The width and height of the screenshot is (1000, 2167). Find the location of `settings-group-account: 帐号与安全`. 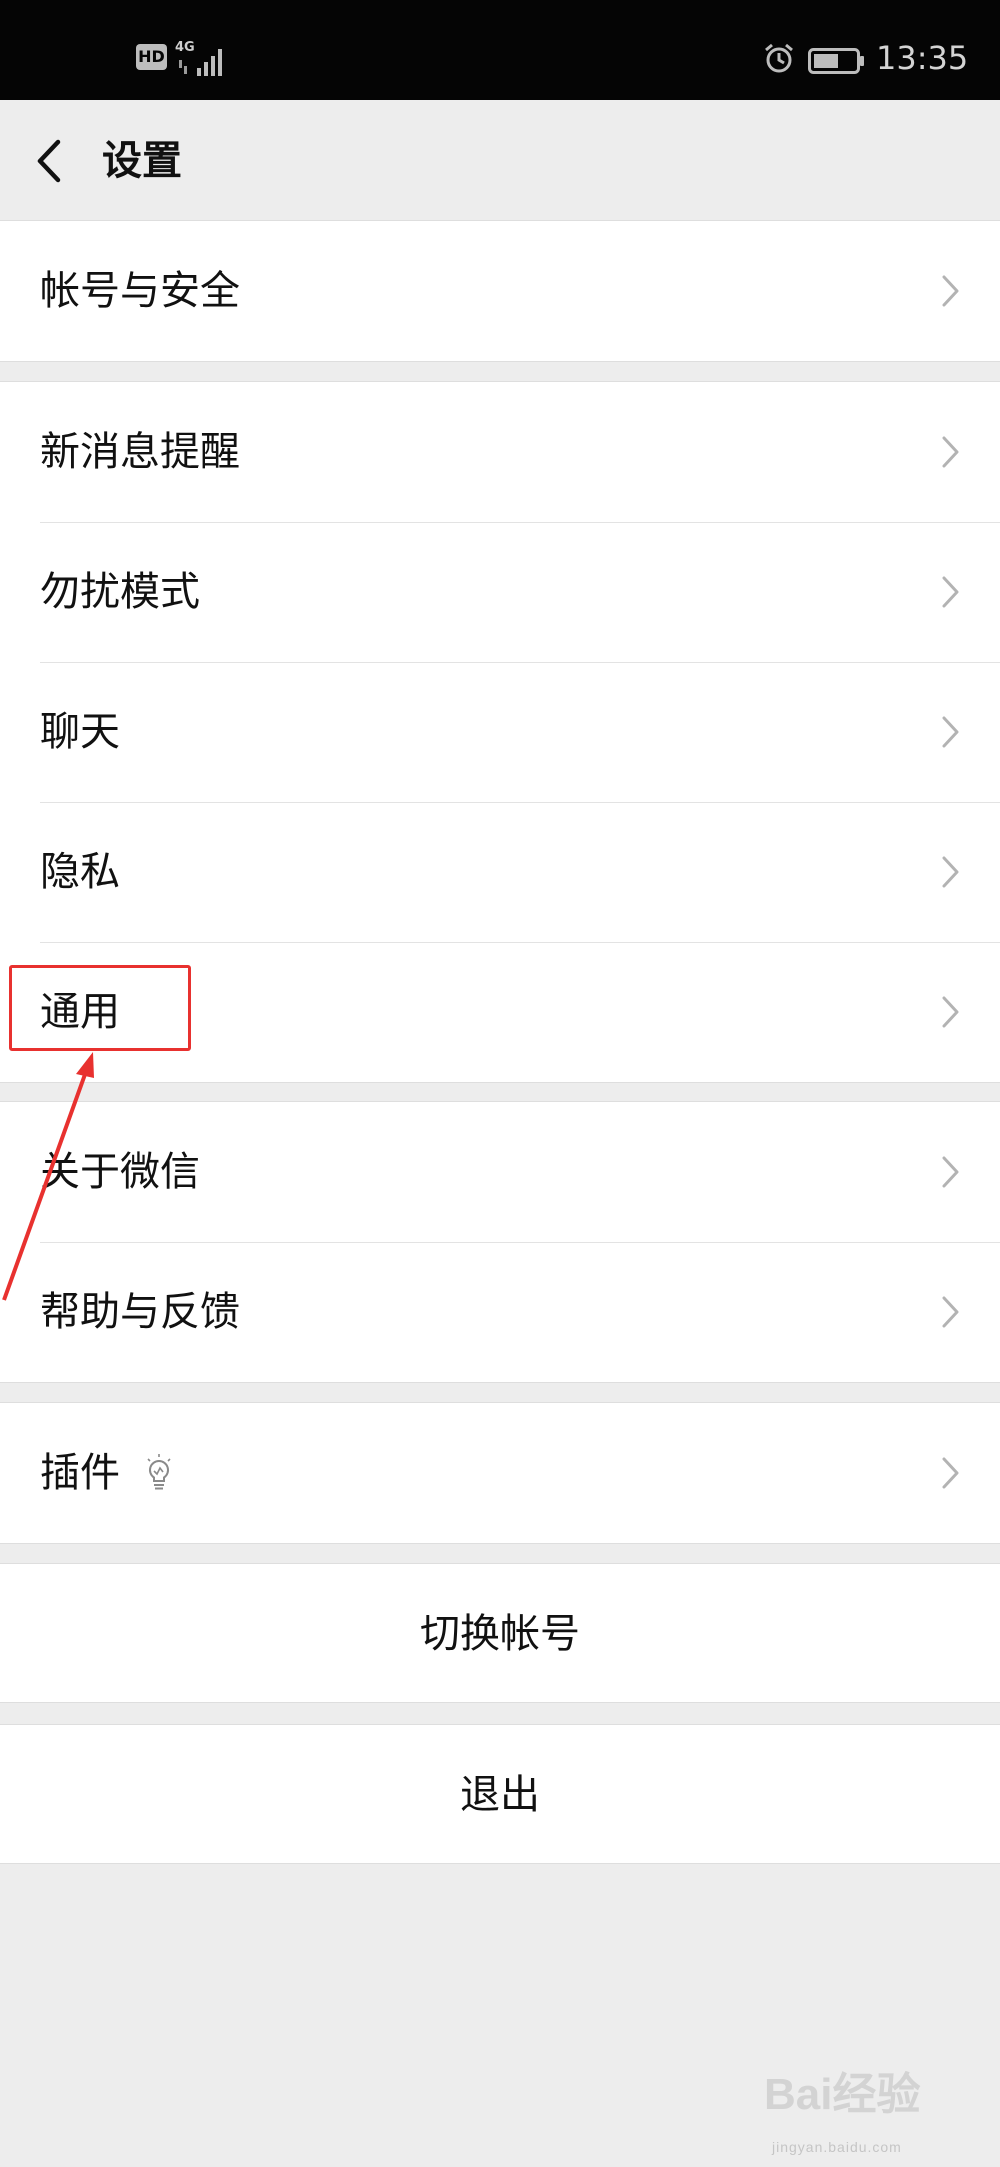

settings-group-account: 帐号与安全 is located at coordinates (500, 291).